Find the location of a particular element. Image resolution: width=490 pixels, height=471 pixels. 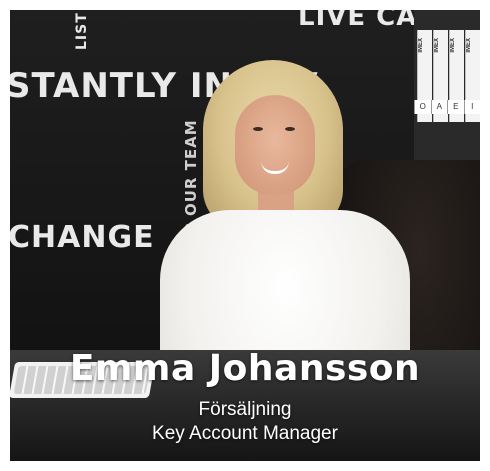

binder-cap: E is located at coordinates (455, 107).